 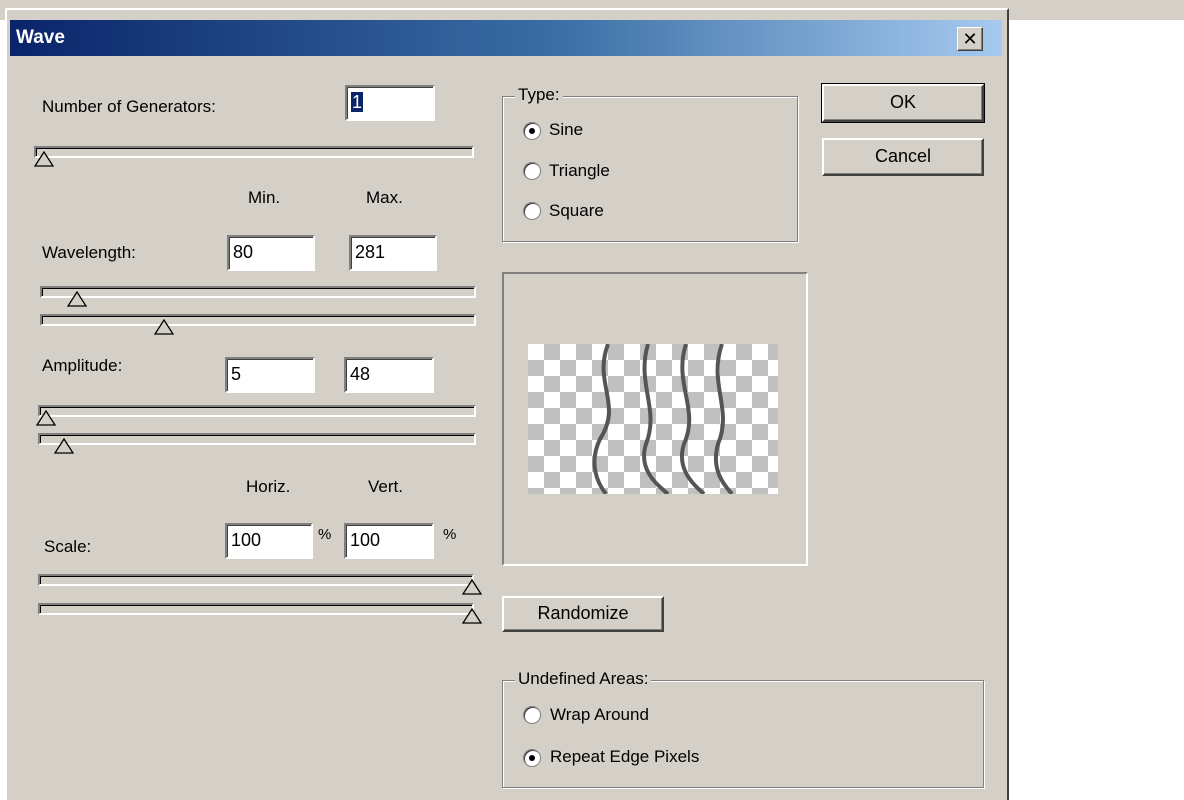 I want to click on generators-label: Number of Generators:, so click(x=129, y=106).